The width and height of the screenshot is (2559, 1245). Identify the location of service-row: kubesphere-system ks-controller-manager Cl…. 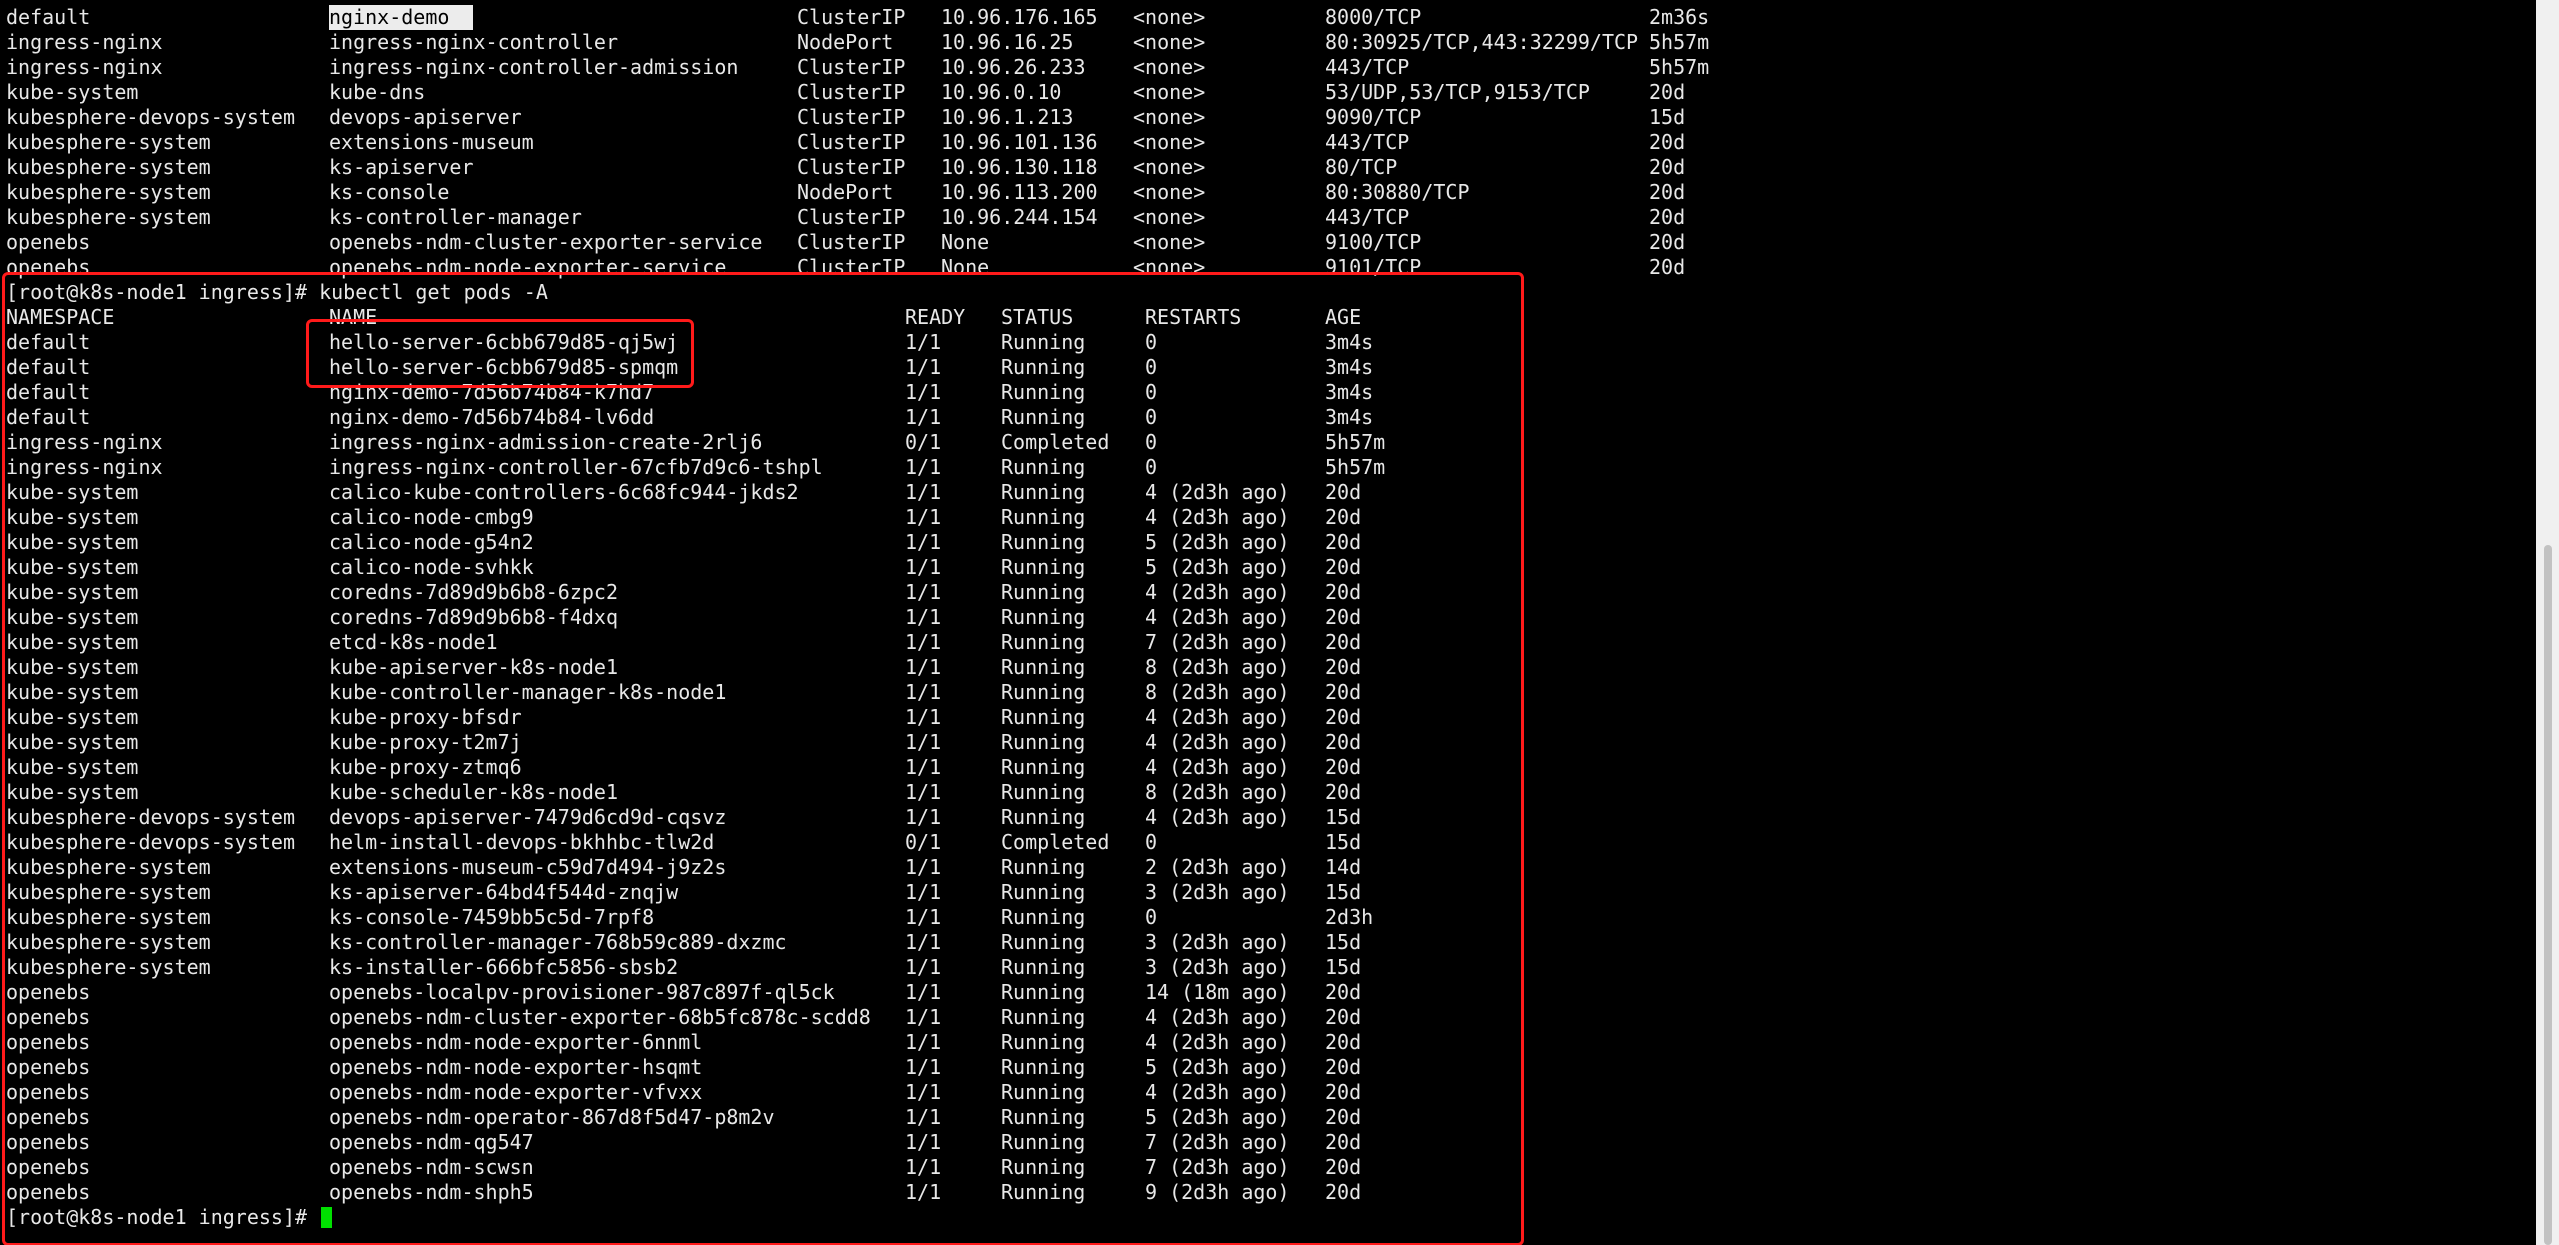
(1268, 217).